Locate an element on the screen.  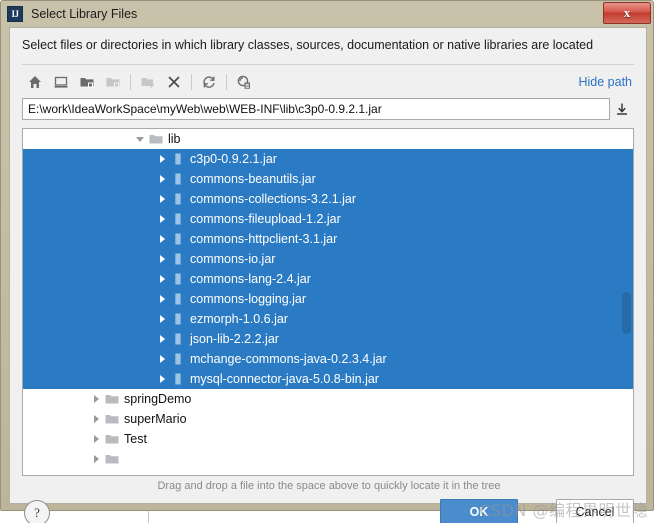
cancel-button: Cancel is located at coordinates (595, 511).